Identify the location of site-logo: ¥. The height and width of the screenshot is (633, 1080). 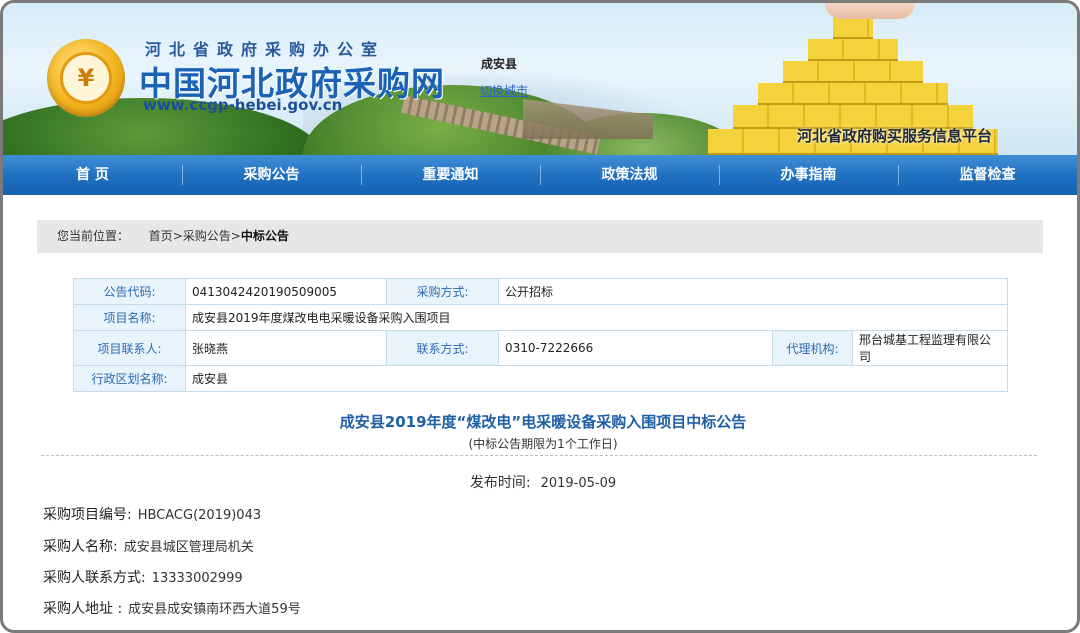
(86, 78).